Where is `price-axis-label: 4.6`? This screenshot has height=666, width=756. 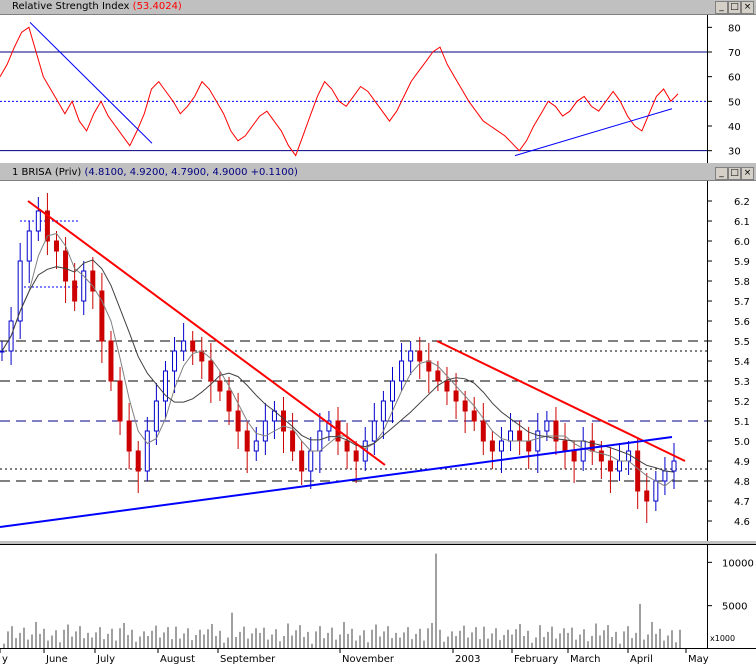 price-axis-label: 4.6 is located at coordinates (742, 522).